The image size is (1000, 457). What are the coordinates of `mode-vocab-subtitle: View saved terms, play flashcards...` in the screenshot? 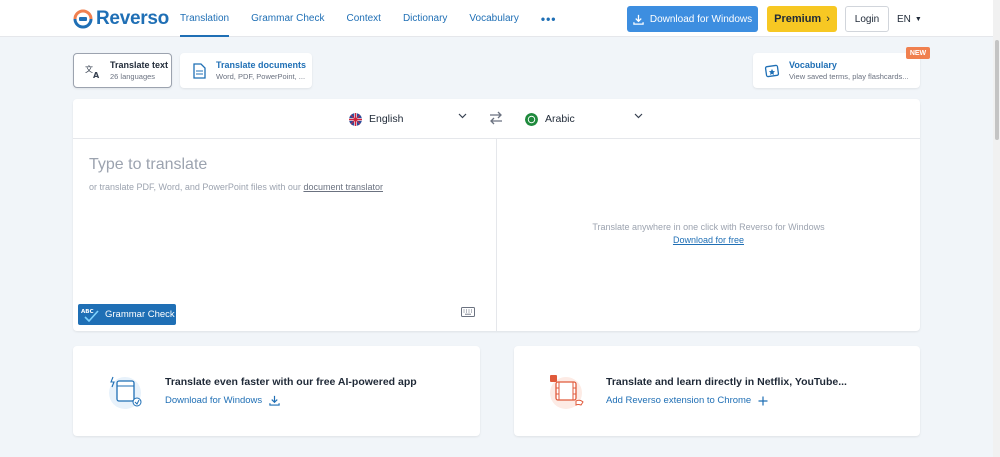 It's located at (849, 76).